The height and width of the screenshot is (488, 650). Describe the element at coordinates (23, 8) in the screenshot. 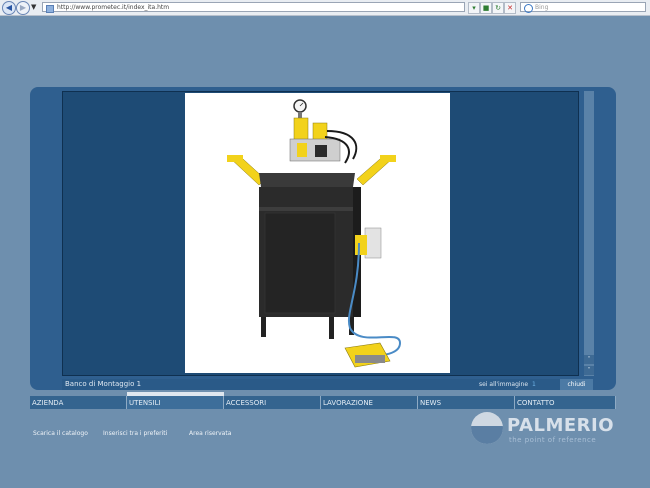

I see `forward-arrow-icon: ▶` at that location.